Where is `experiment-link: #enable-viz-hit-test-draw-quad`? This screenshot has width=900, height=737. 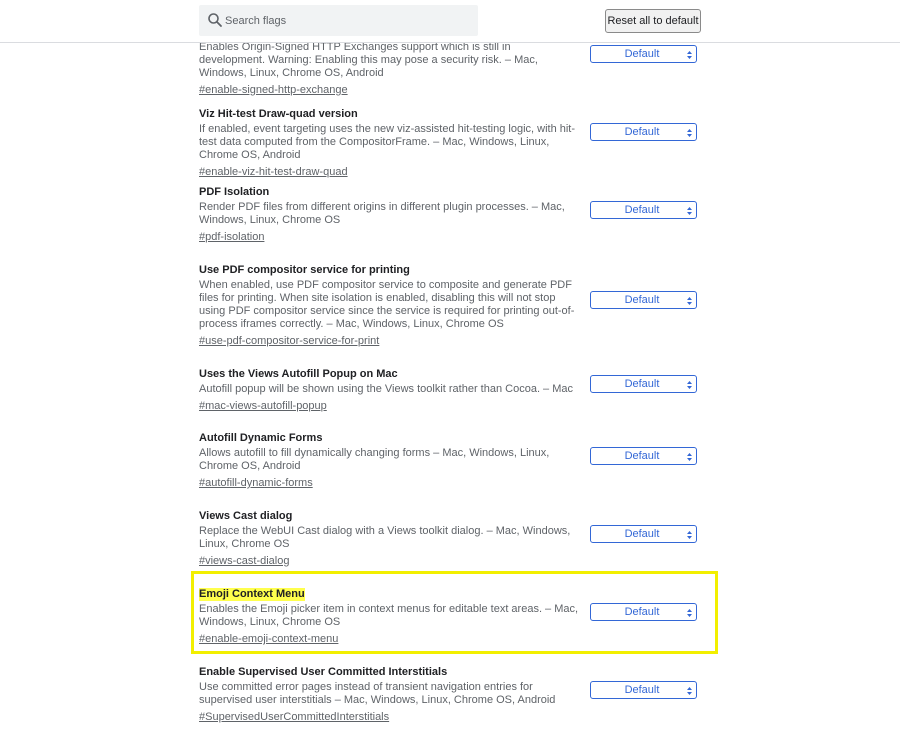 experiment-link: #enable-viz-hit-test-draw-quad is located at coordinates (273, 172).